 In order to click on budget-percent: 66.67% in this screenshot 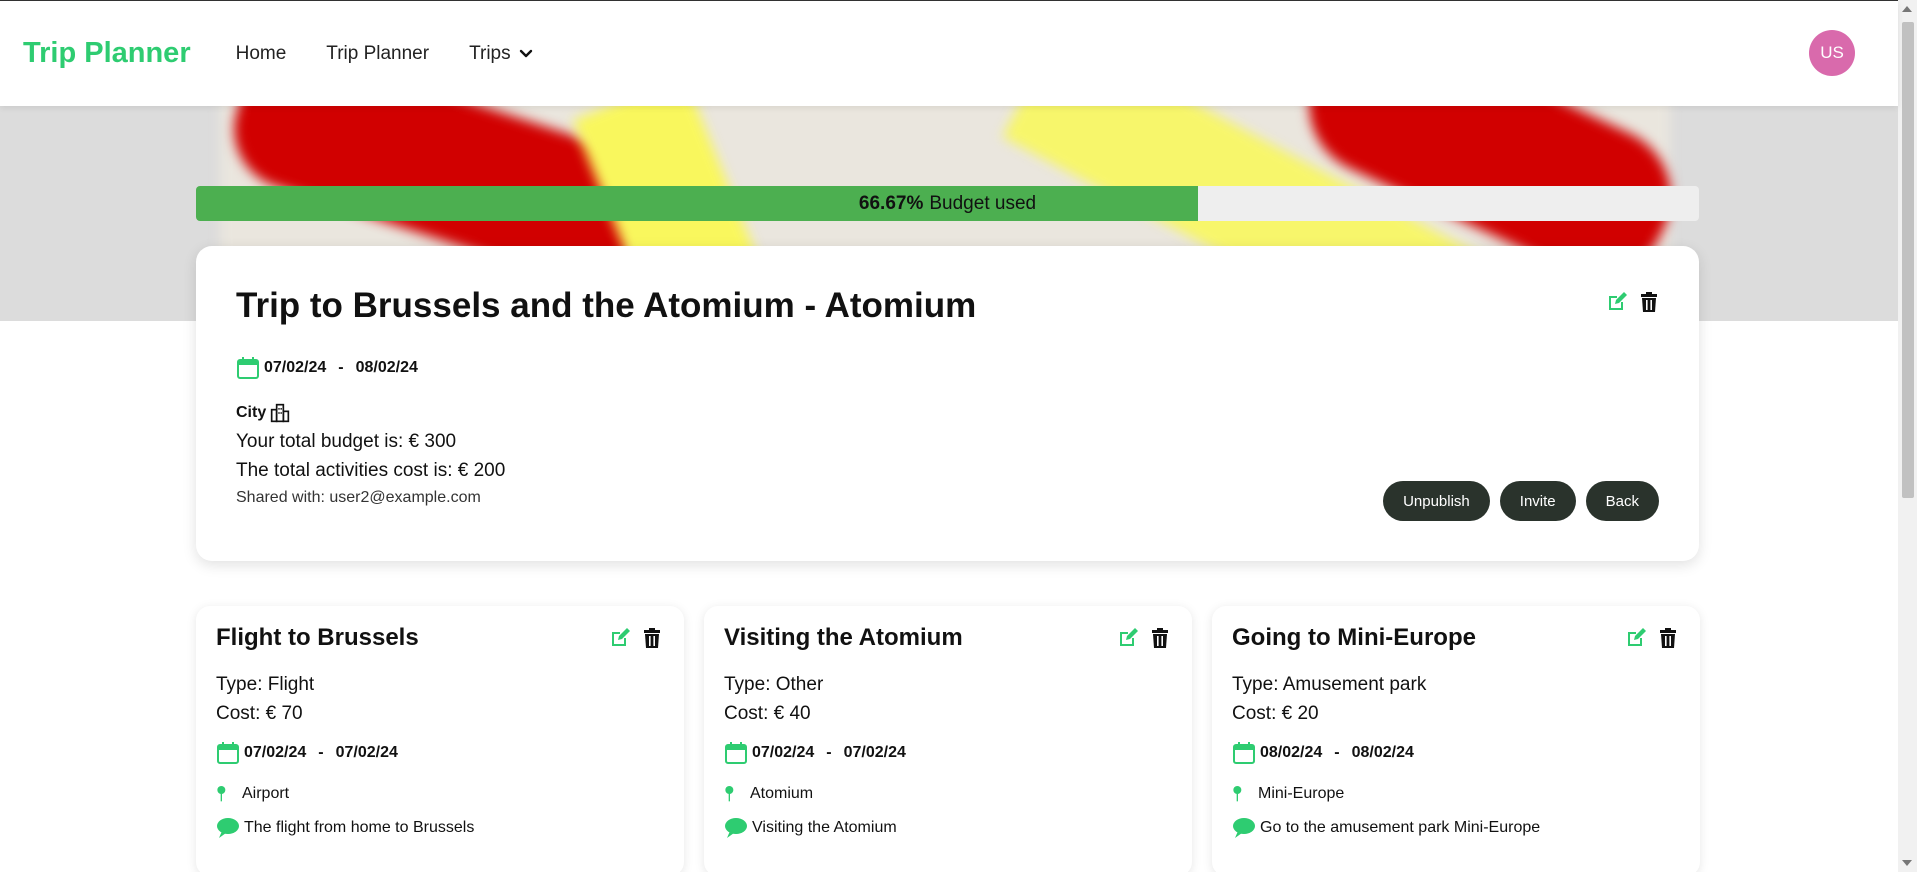, I will do `click(891, 203)`.